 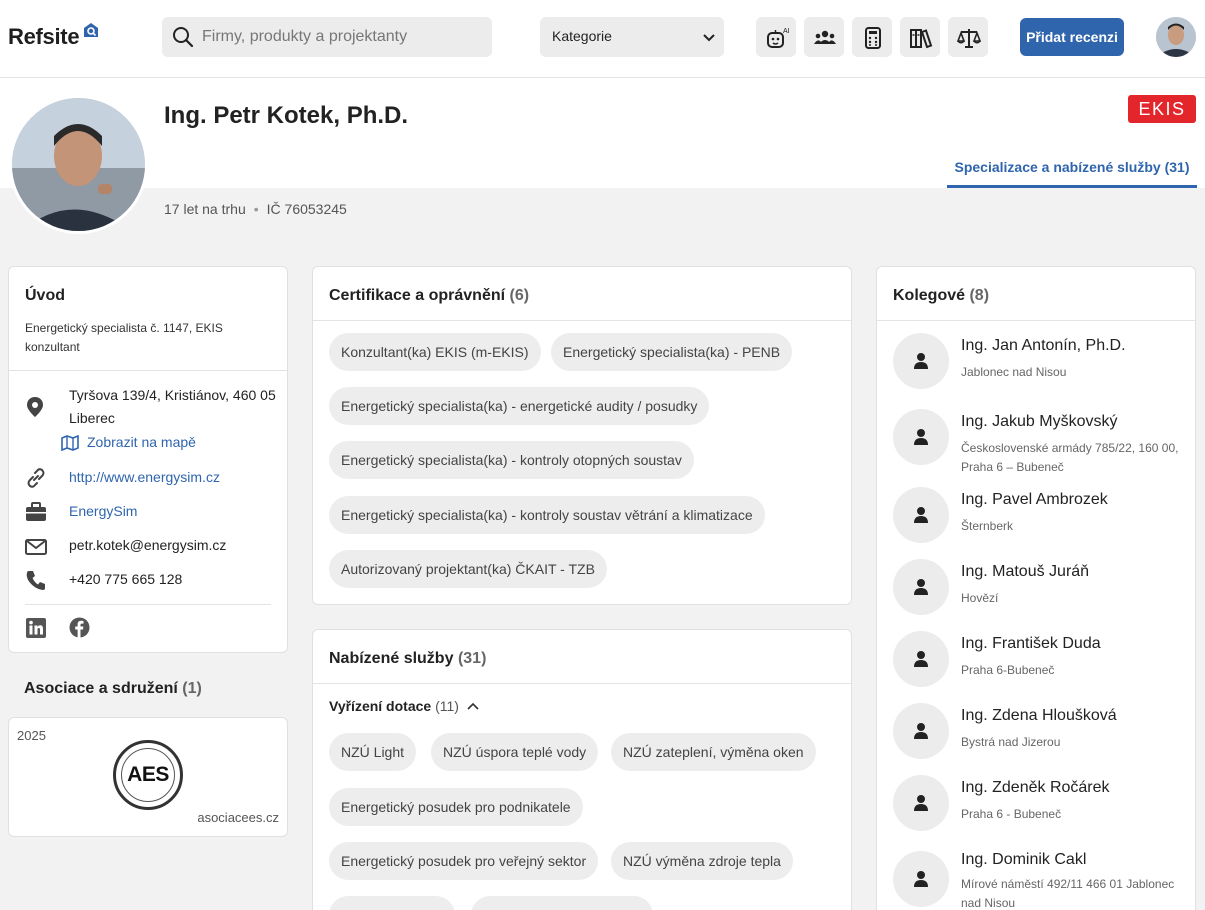 I want to click on phone-text: +420 775 665 128, so click(x=125, y=579).